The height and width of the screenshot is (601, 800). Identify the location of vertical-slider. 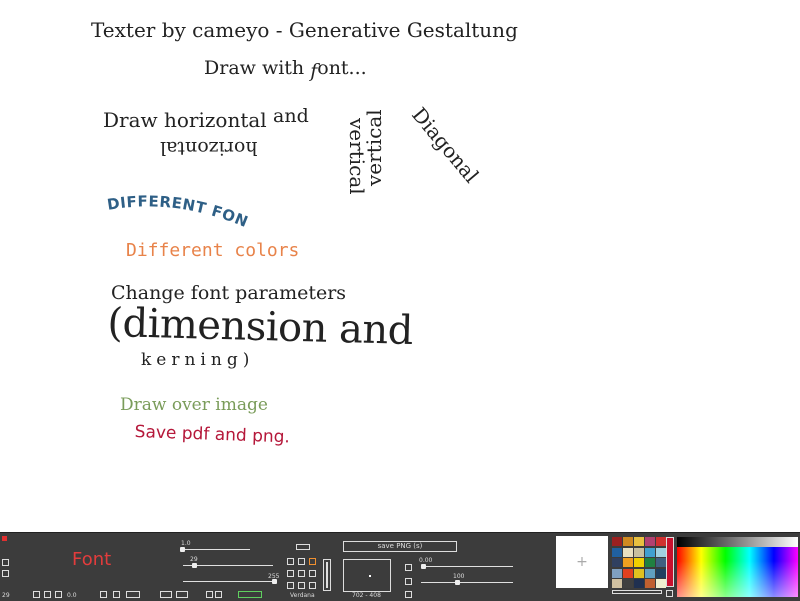
(327, 575).